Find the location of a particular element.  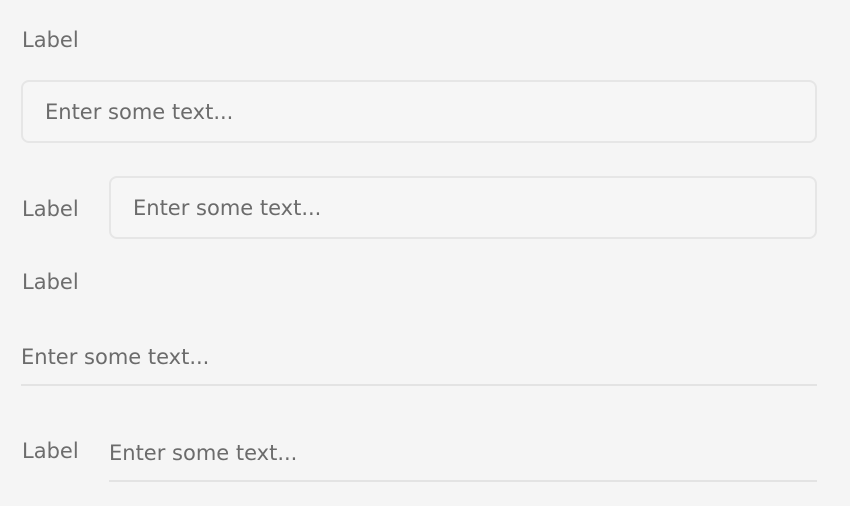

field-4-label: Label is located at coordinates (50, 451).